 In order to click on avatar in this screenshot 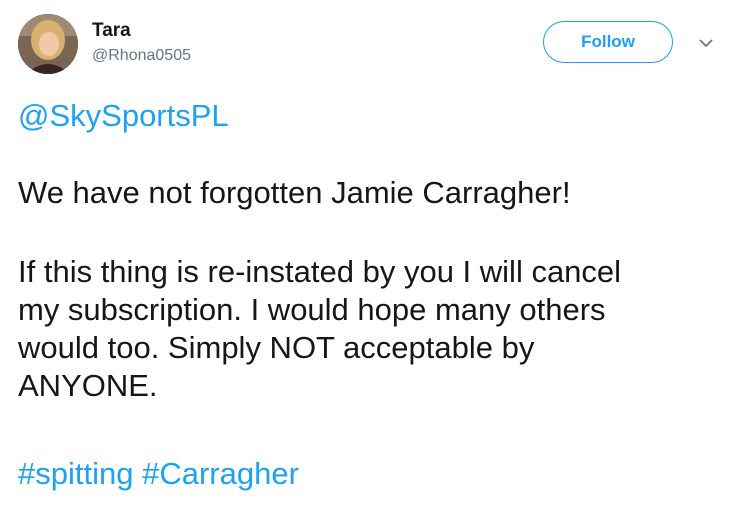, I will do `click(48, 44)`.